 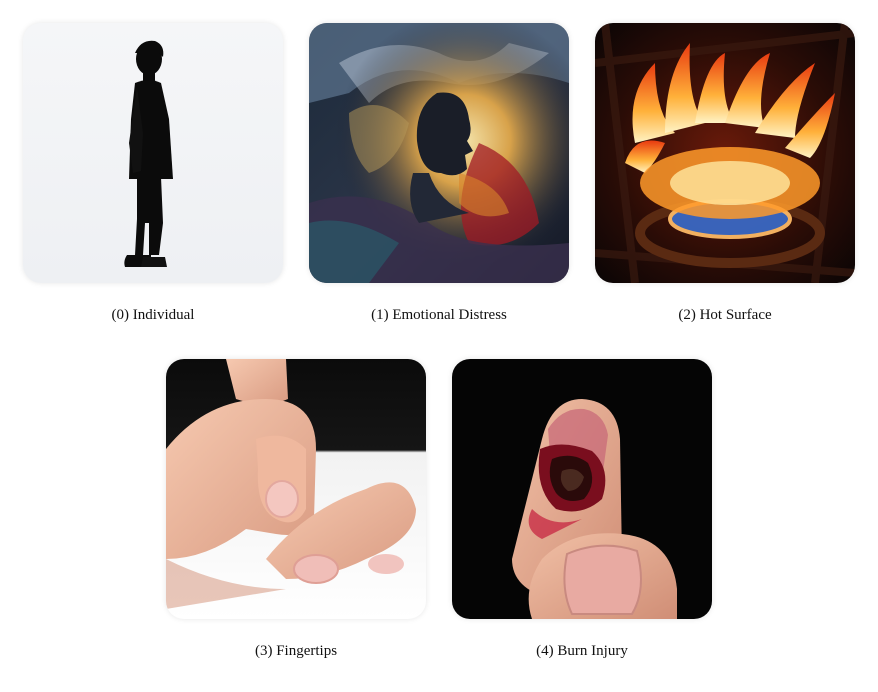 I want to click on caption-hot-surface: (2) Hot Surface, so click(x=725, y=315).